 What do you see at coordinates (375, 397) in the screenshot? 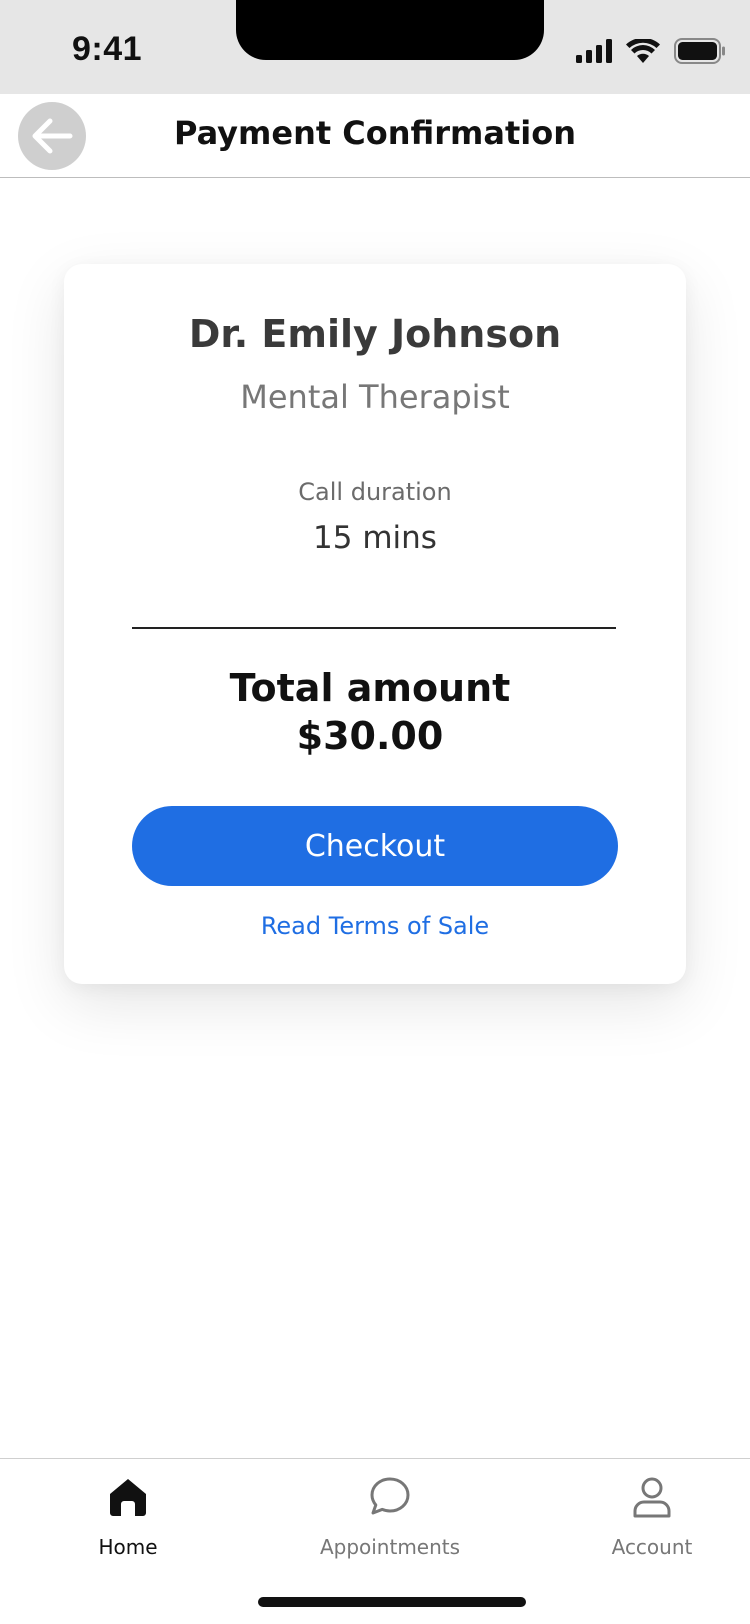
I see `doctor-role: Mental Therapist` at bounding box center [375, 397].